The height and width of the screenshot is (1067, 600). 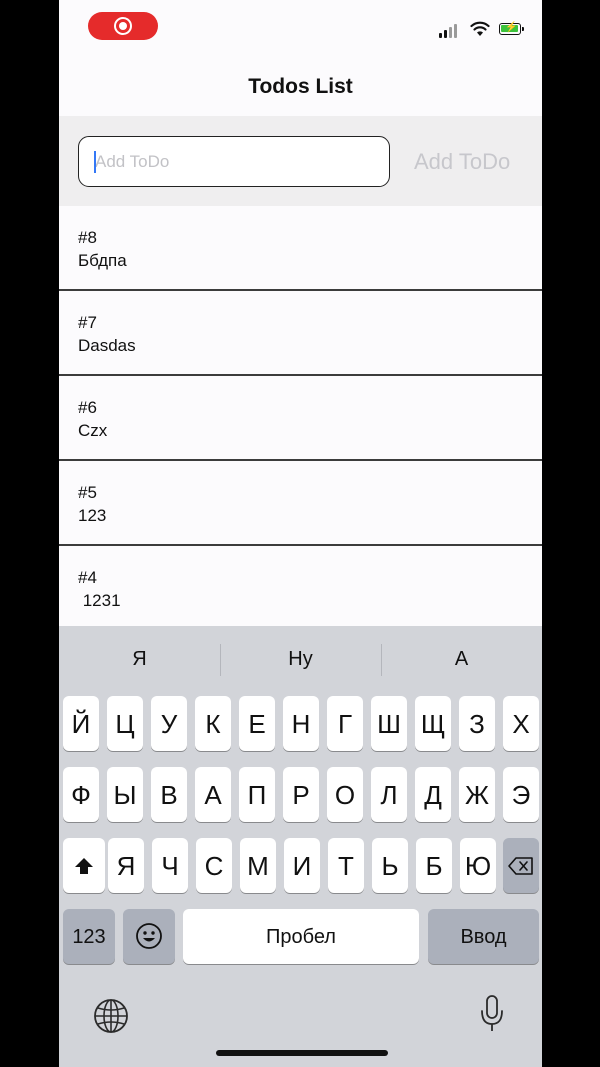 I want to click on key-row2-10: Э, so click(x=521, y=794).